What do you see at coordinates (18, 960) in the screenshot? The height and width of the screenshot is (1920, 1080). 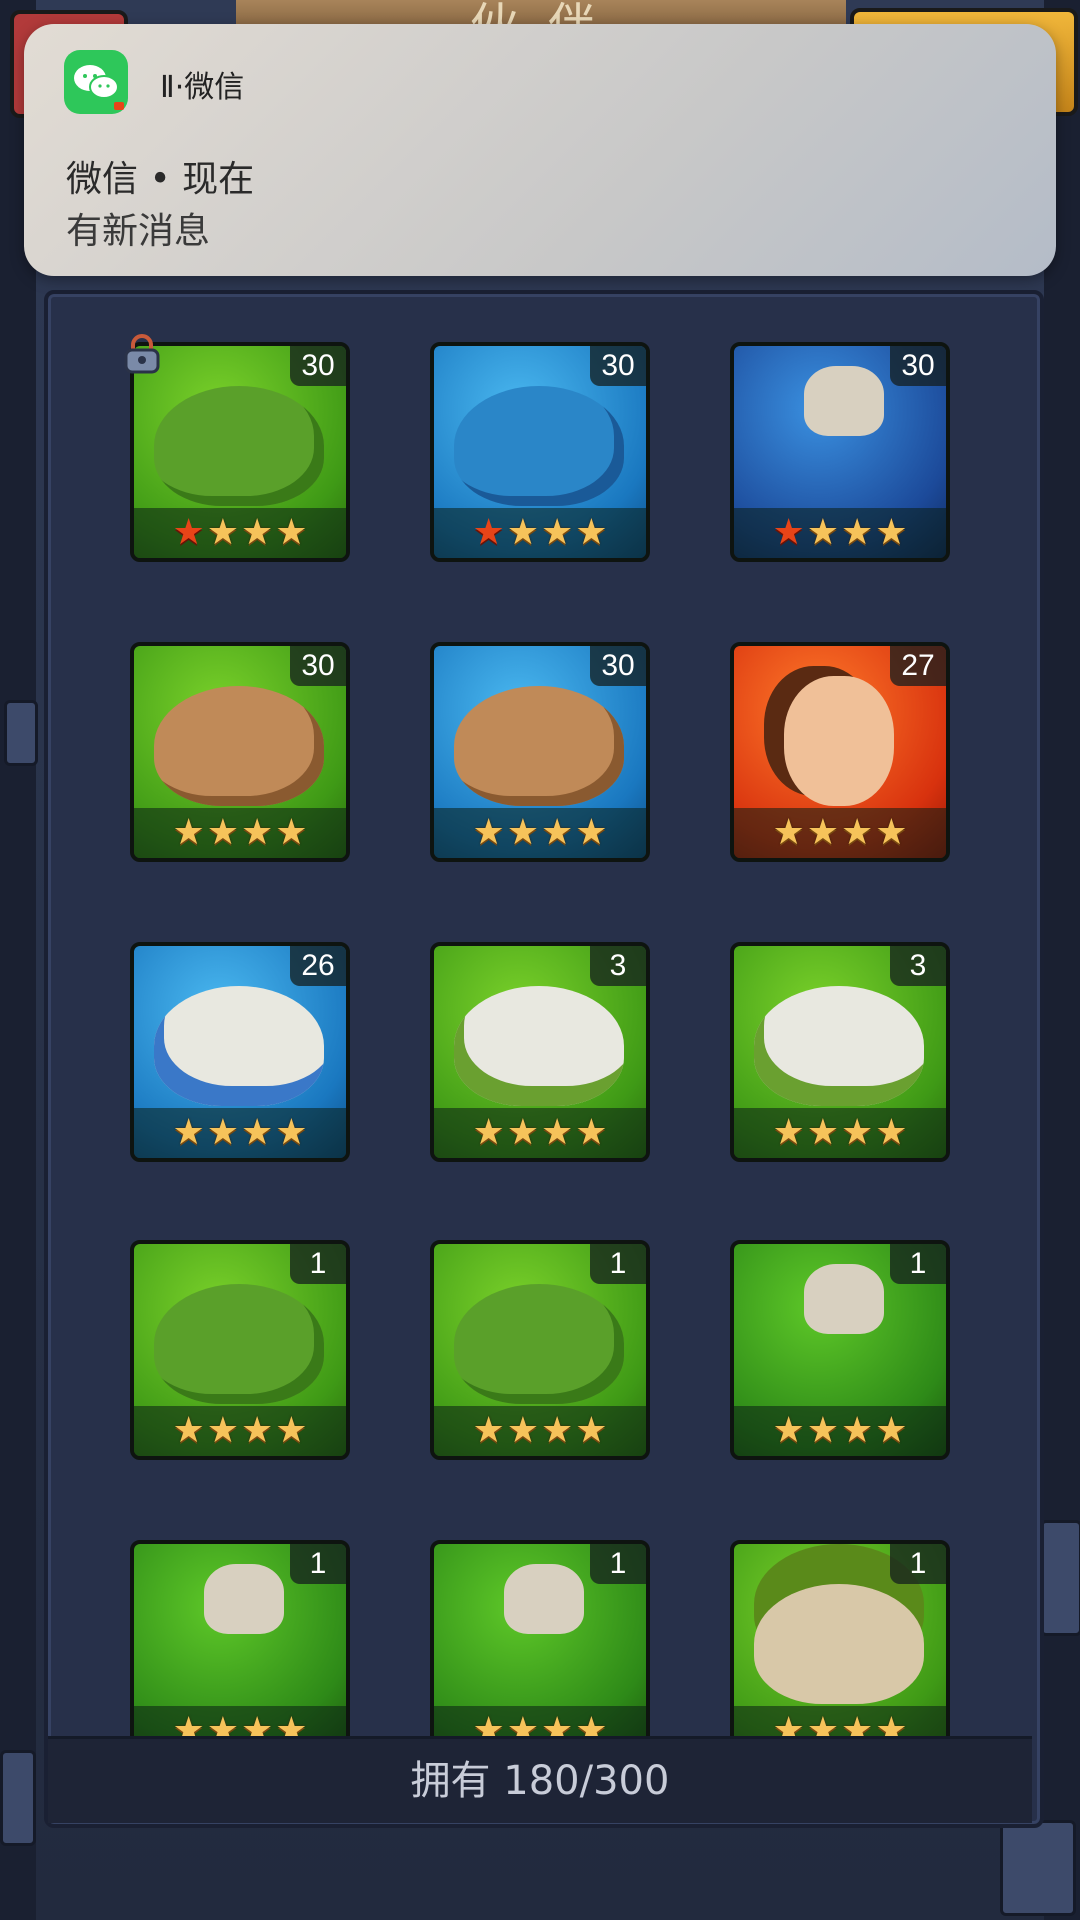 I see `frame-left-edge` at bounding box center [18, 960].